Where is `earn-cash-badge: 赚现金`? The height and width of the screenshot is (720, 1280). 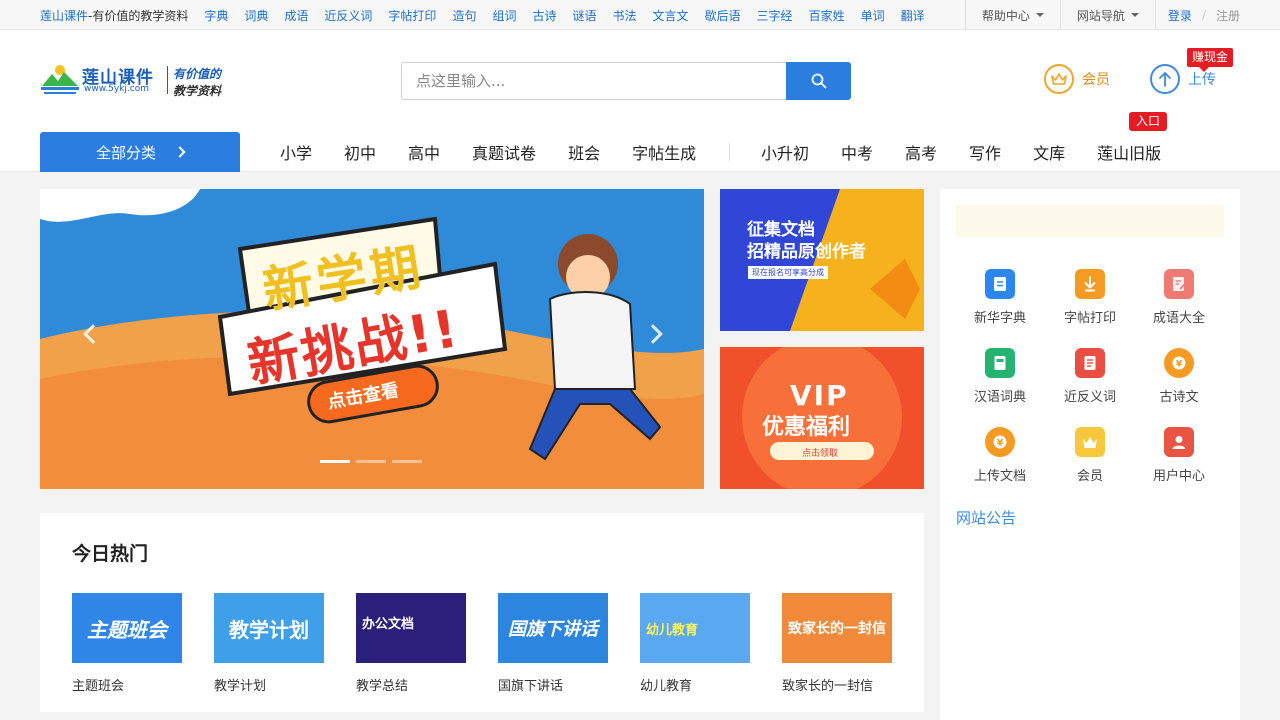 earn-cash-badge: 赚现金 is located at coordinates (1210, 60).